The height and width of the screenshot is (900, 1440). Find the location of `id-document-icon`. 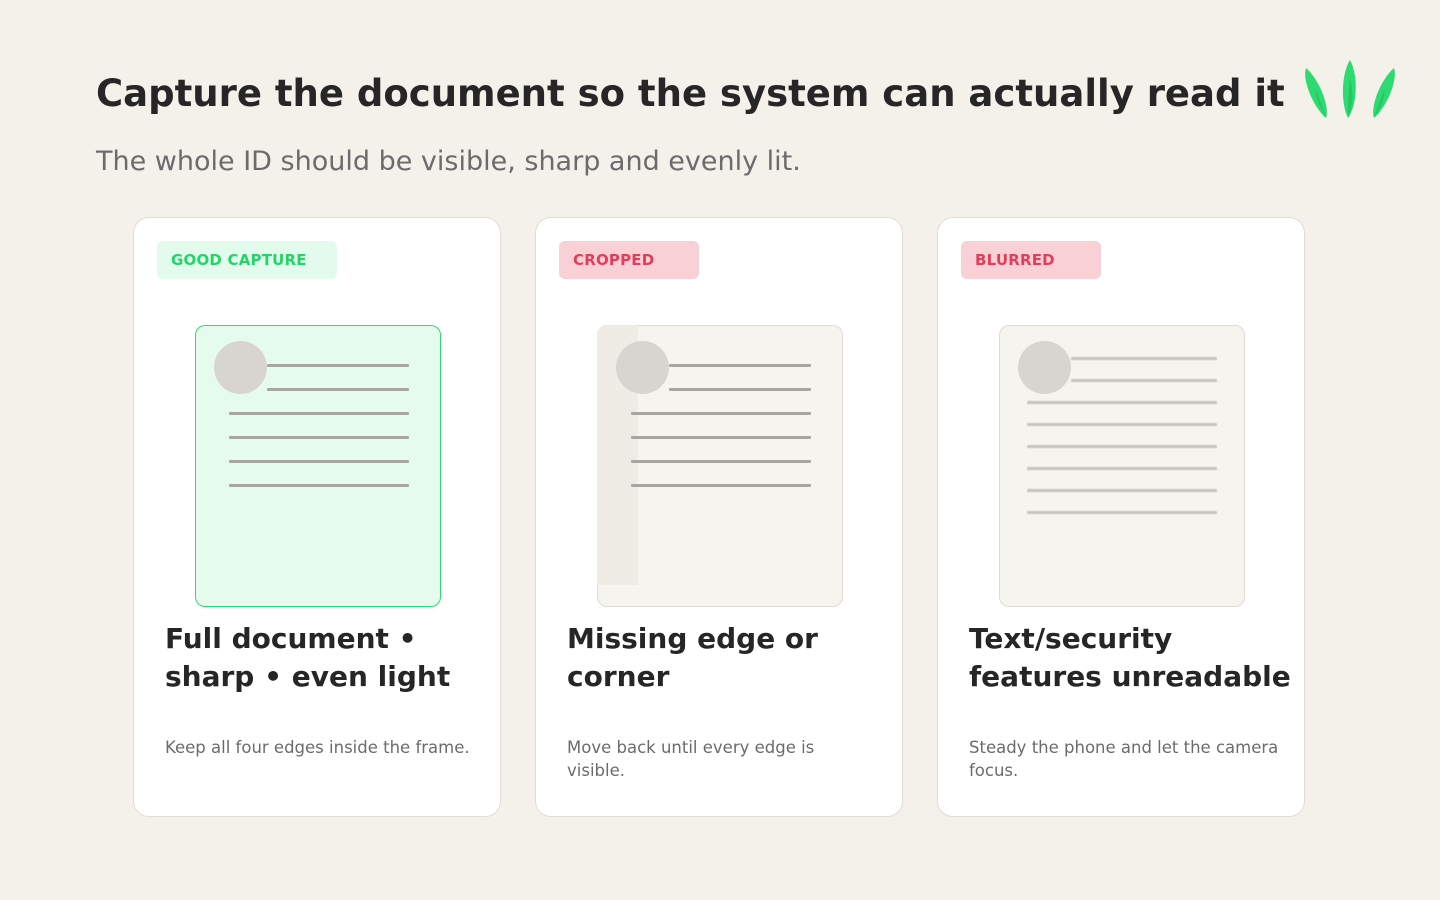

id-document-icon is located at coordinates (318, 466).